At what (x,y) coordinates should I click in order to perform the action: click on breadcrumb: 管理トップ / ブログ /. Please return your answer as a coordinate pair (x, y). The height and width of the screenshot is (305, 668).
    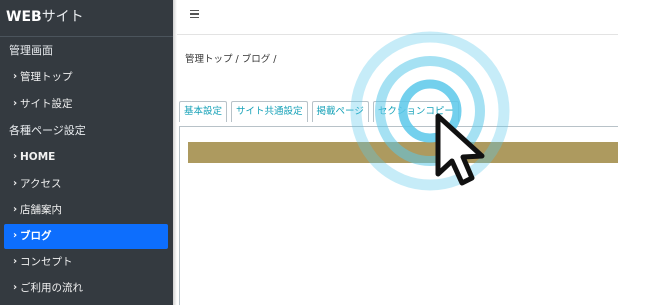
    Looking at the image, I should click on (231, 59).